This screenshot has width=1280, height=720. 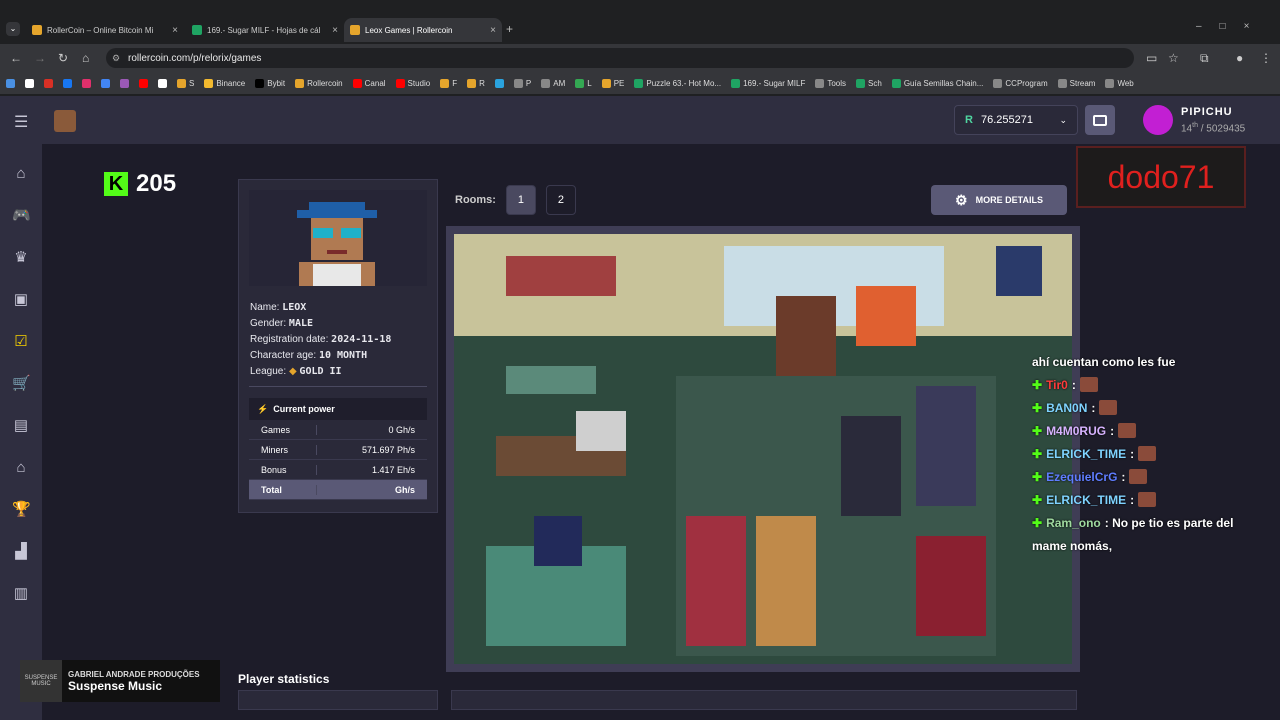 I want to click on balance-selector: R 76.255271 ⌄, so click(x=1016, y=120).